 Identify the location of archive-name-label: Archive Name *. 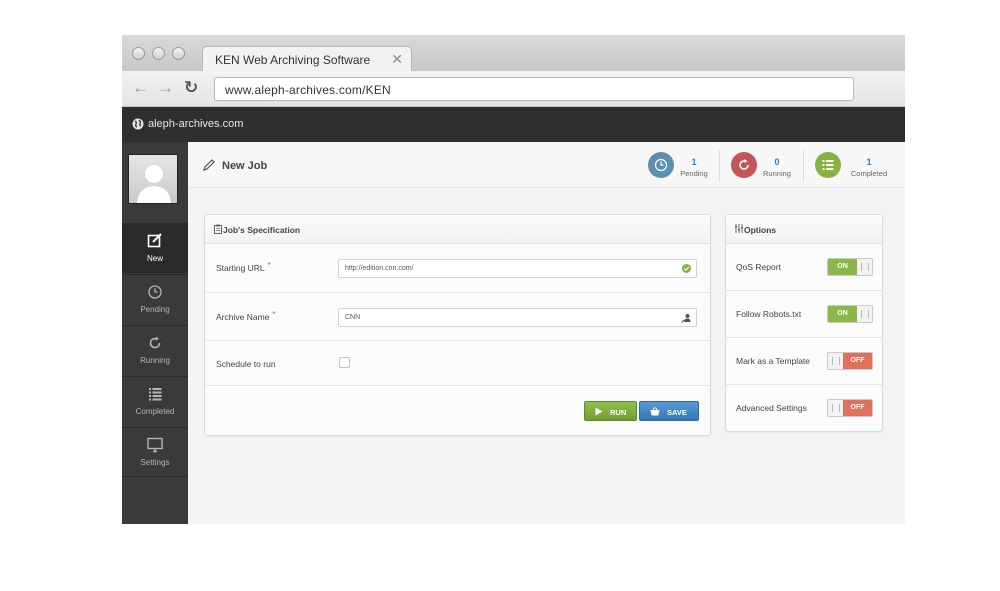
(246, 316).